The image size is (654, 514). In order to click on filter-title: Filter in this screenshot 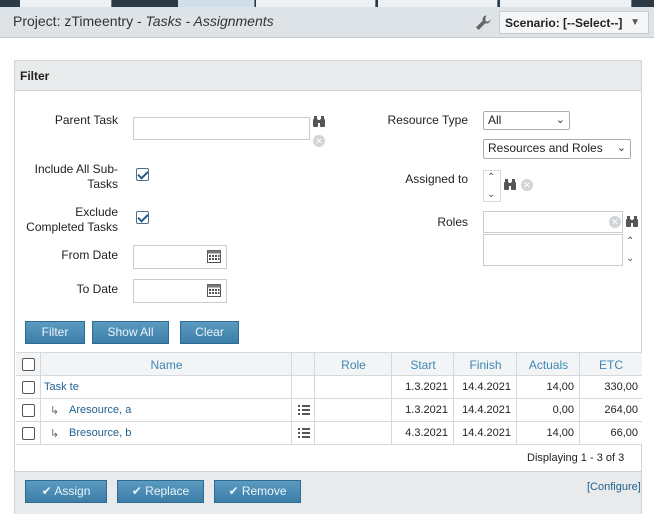, I will do `click(35, 76)`.